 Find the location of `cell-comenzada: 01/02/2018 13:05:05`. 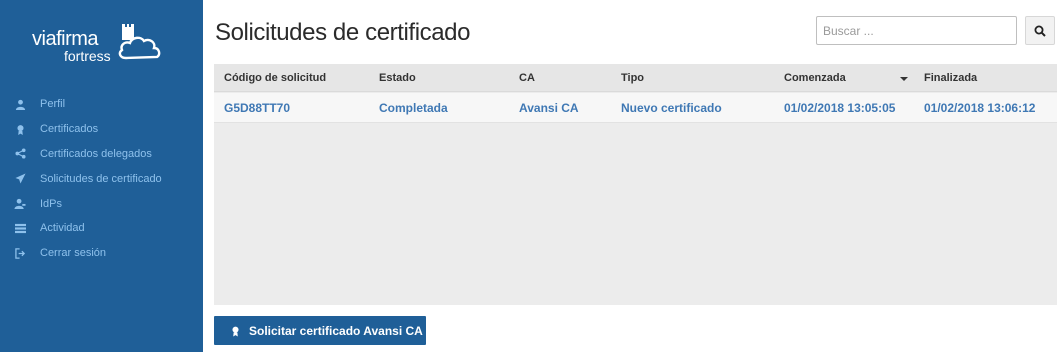

cell-comenzada: 01/02/2018 13:05:05 is located at coordinates (839, 108).